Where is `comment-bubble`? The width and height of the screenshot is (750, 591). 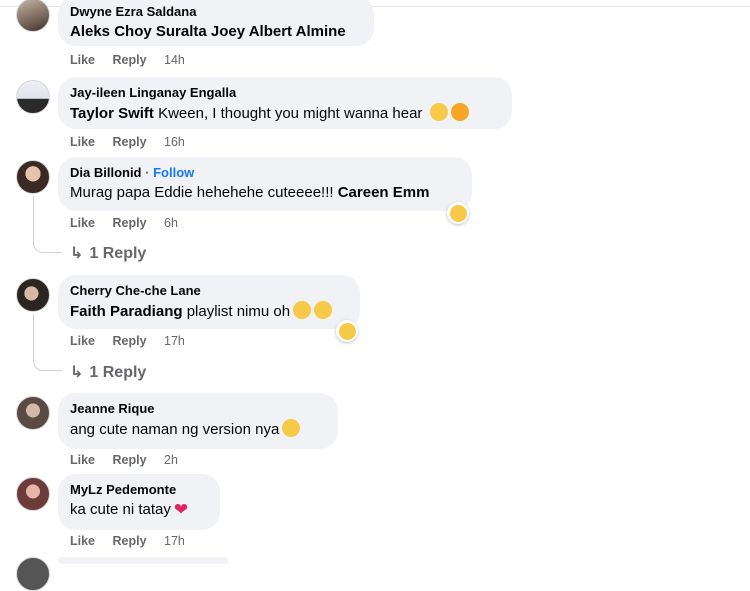
comment-bubble is located at coordinates (143, 560).